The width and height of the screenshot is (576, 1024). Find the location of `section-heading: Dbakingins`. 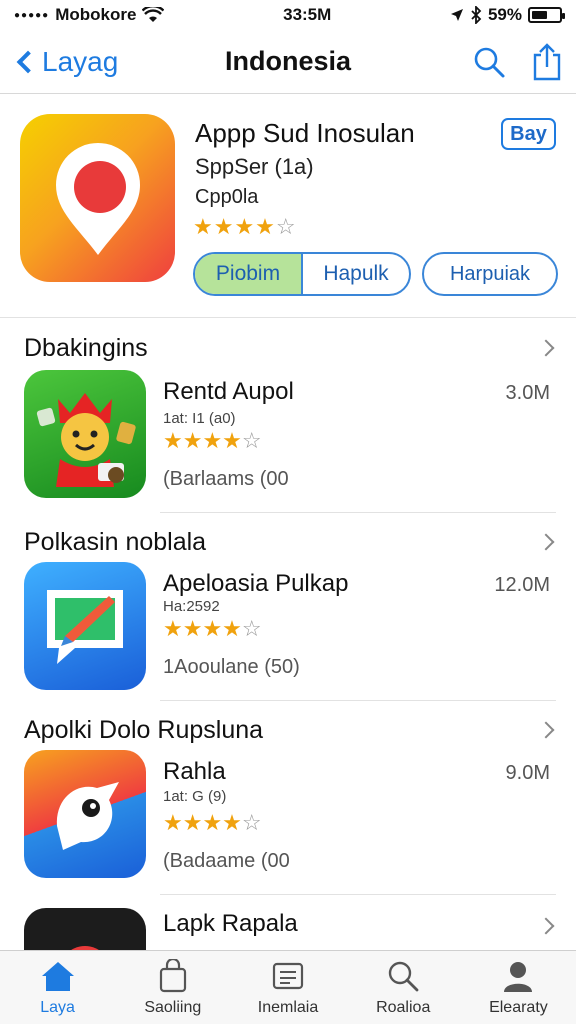

section-heading: Dbakingins is located at coordinates (86, 348).